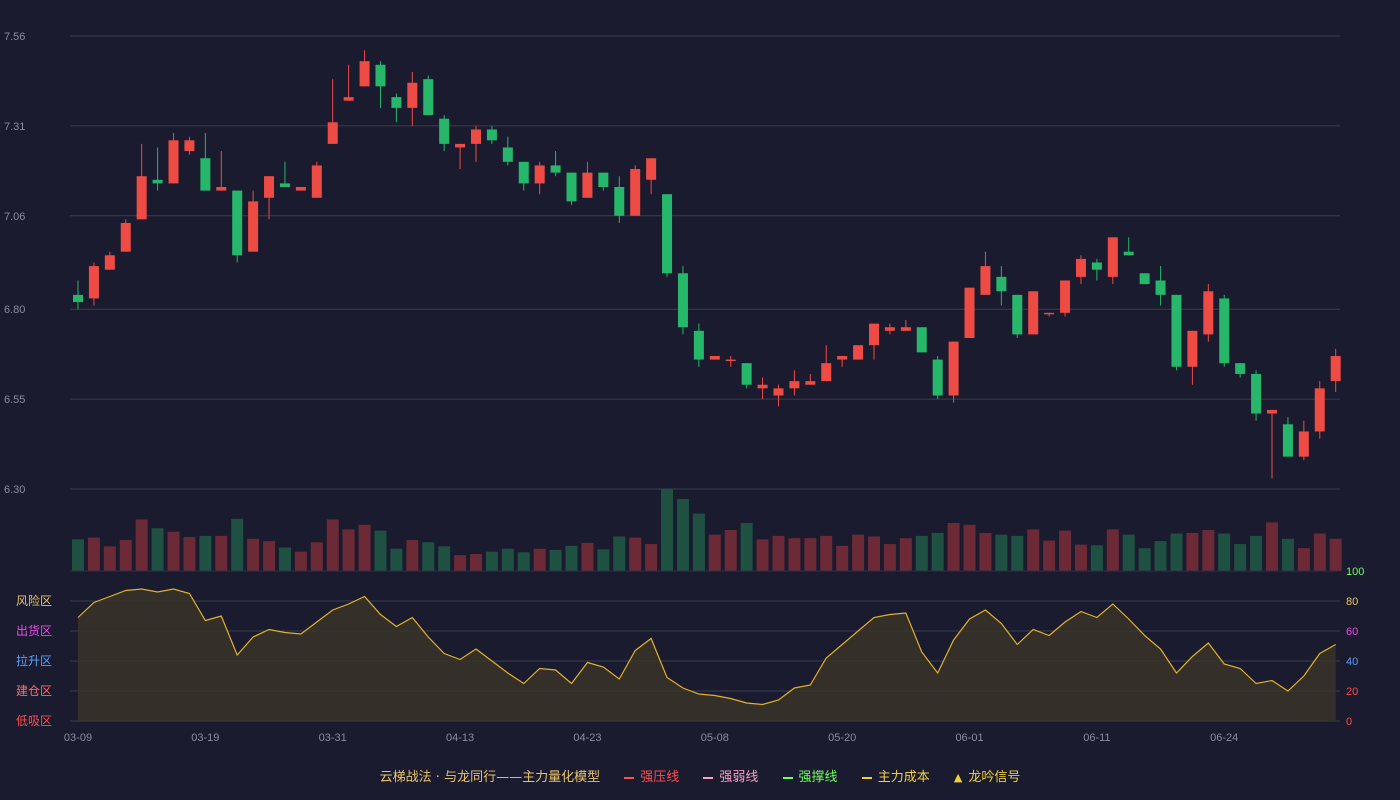 This screenshot has width=1400, height=800. What do you see at coordinates (987, 775) in the screenshot?
I see `legend-item-dragon-signal: ▲ 龙吟信号` at bounding box center [987, 775].